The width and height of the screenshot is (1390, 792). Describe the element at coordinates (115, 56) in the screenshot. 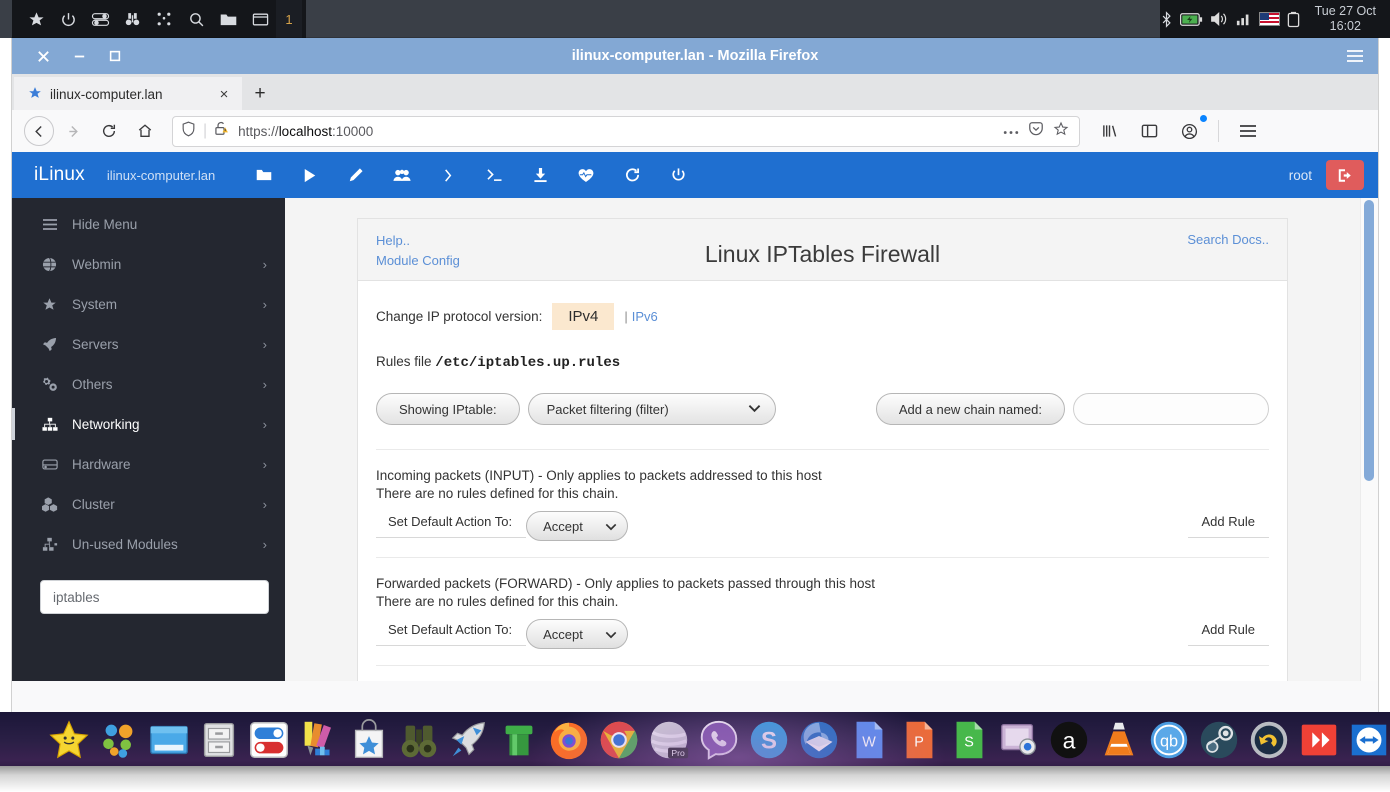

I see `maximize-icon` at that location.